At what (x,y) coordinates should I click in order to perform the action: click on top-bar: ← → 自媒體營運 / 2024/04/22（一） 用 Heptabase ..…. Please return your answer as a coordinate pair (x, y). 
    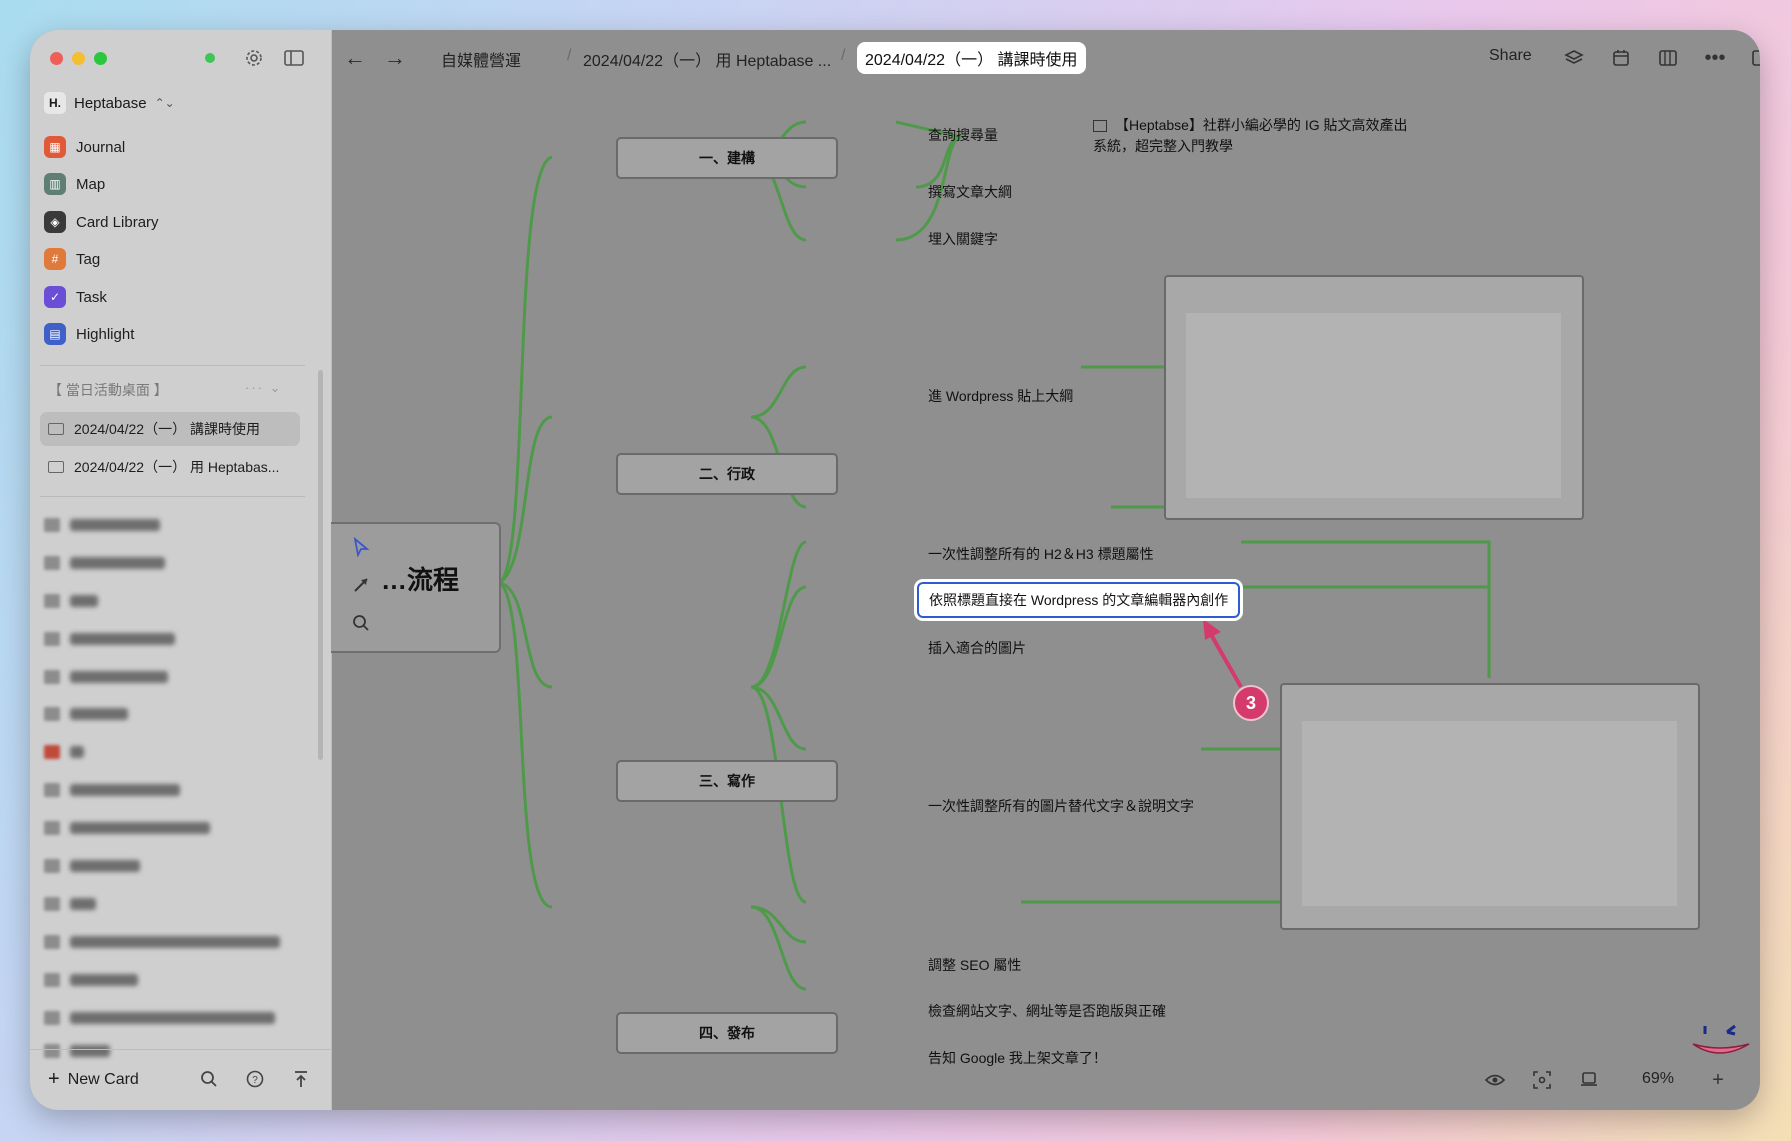
    Looking at the image, I should click on (1045, 58).